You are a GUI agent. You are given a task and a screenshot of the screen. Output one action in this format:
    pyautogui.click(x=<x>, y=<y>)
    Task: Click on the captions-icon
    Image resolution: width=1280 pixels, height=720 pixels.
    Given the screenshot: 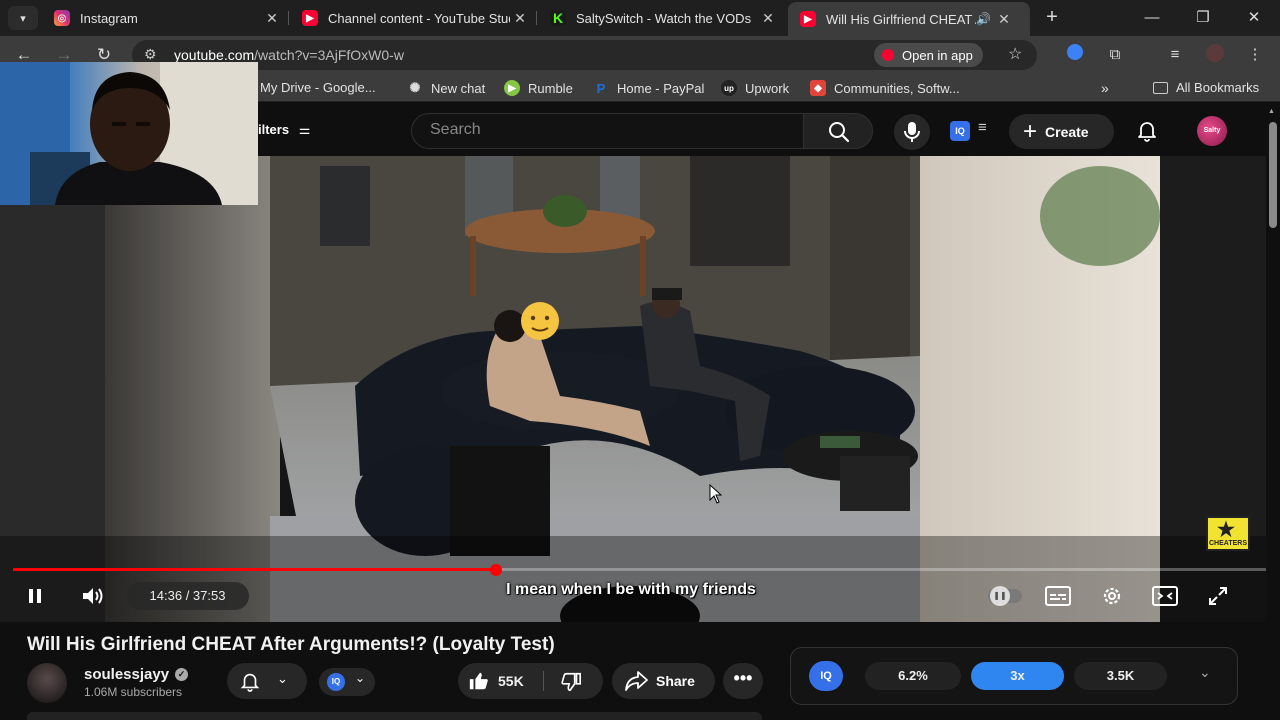 What is the action you would take?
    pyautogui.click(x=1058, y=596)
    